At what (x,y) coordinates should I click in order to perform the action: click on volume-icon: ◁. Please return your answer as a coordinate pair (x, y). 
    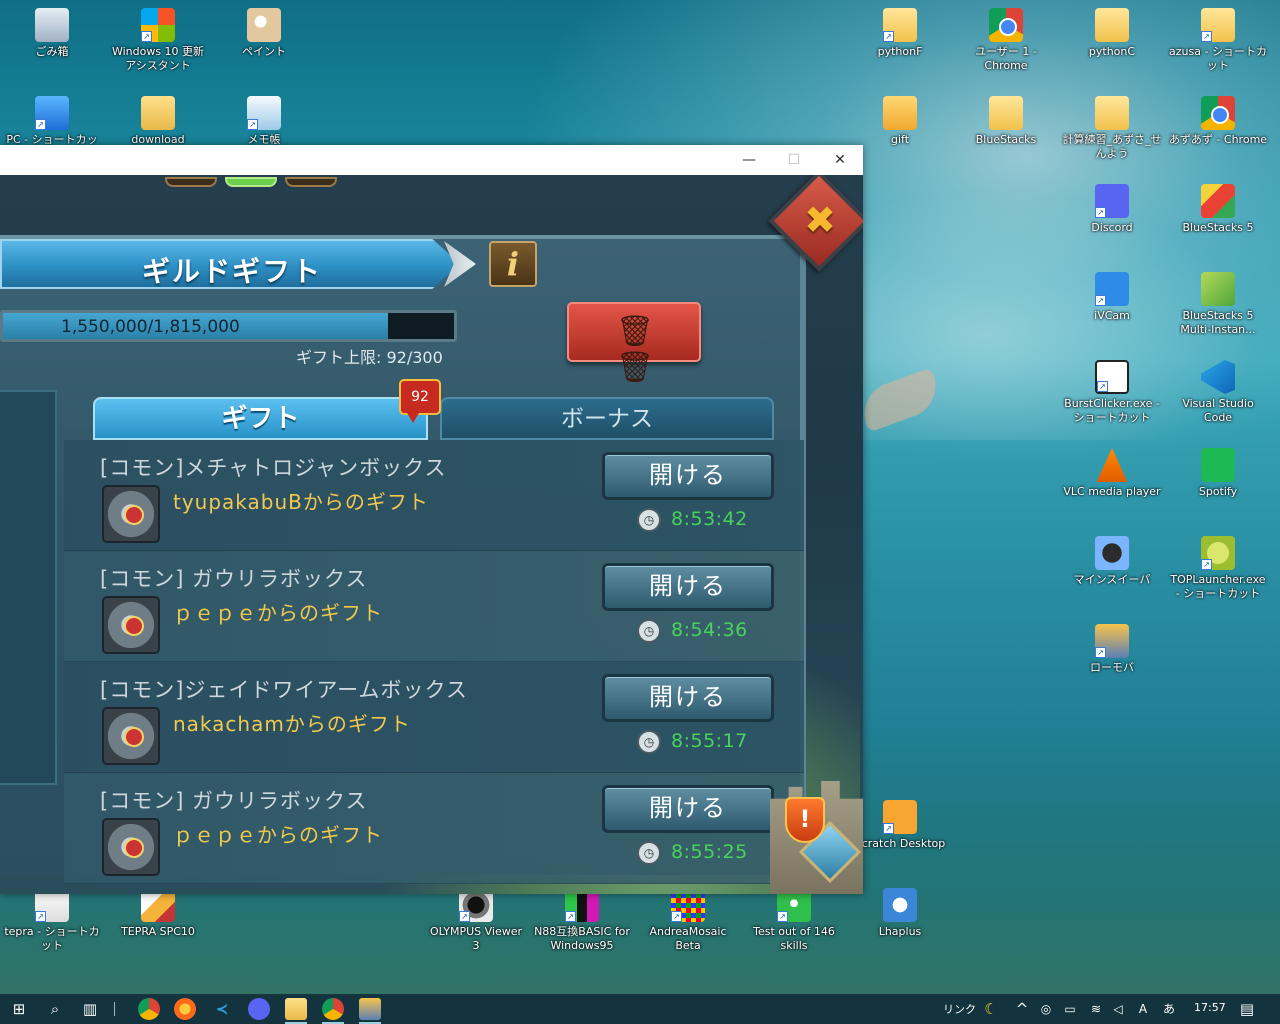
    Looking at the image, I should click on (1118, 1009).